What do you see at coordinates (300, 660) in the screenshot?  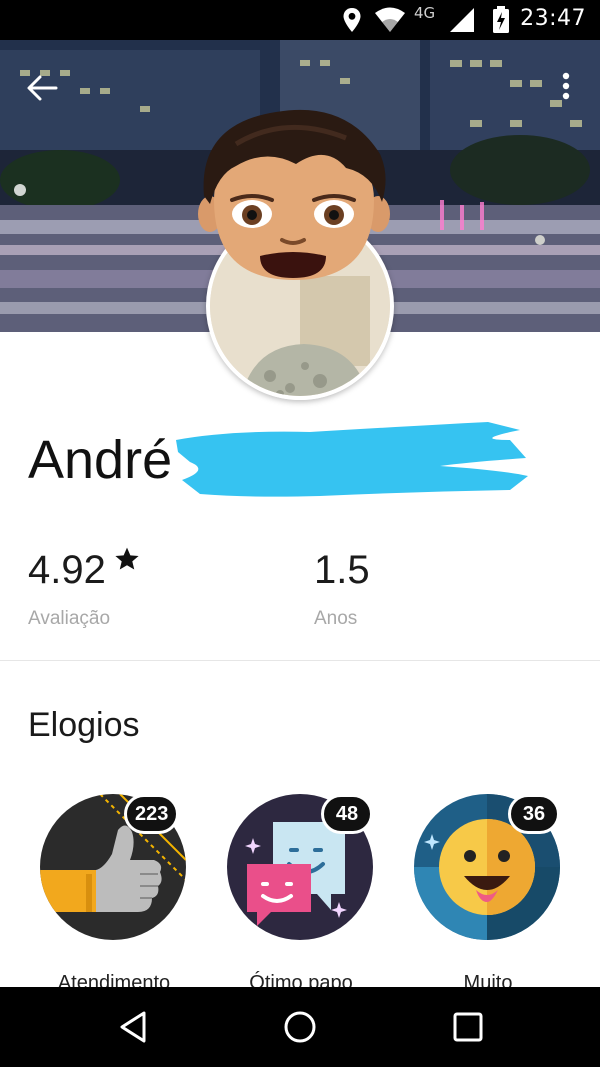 I see `section-divider` at bounding box center [300, 660].